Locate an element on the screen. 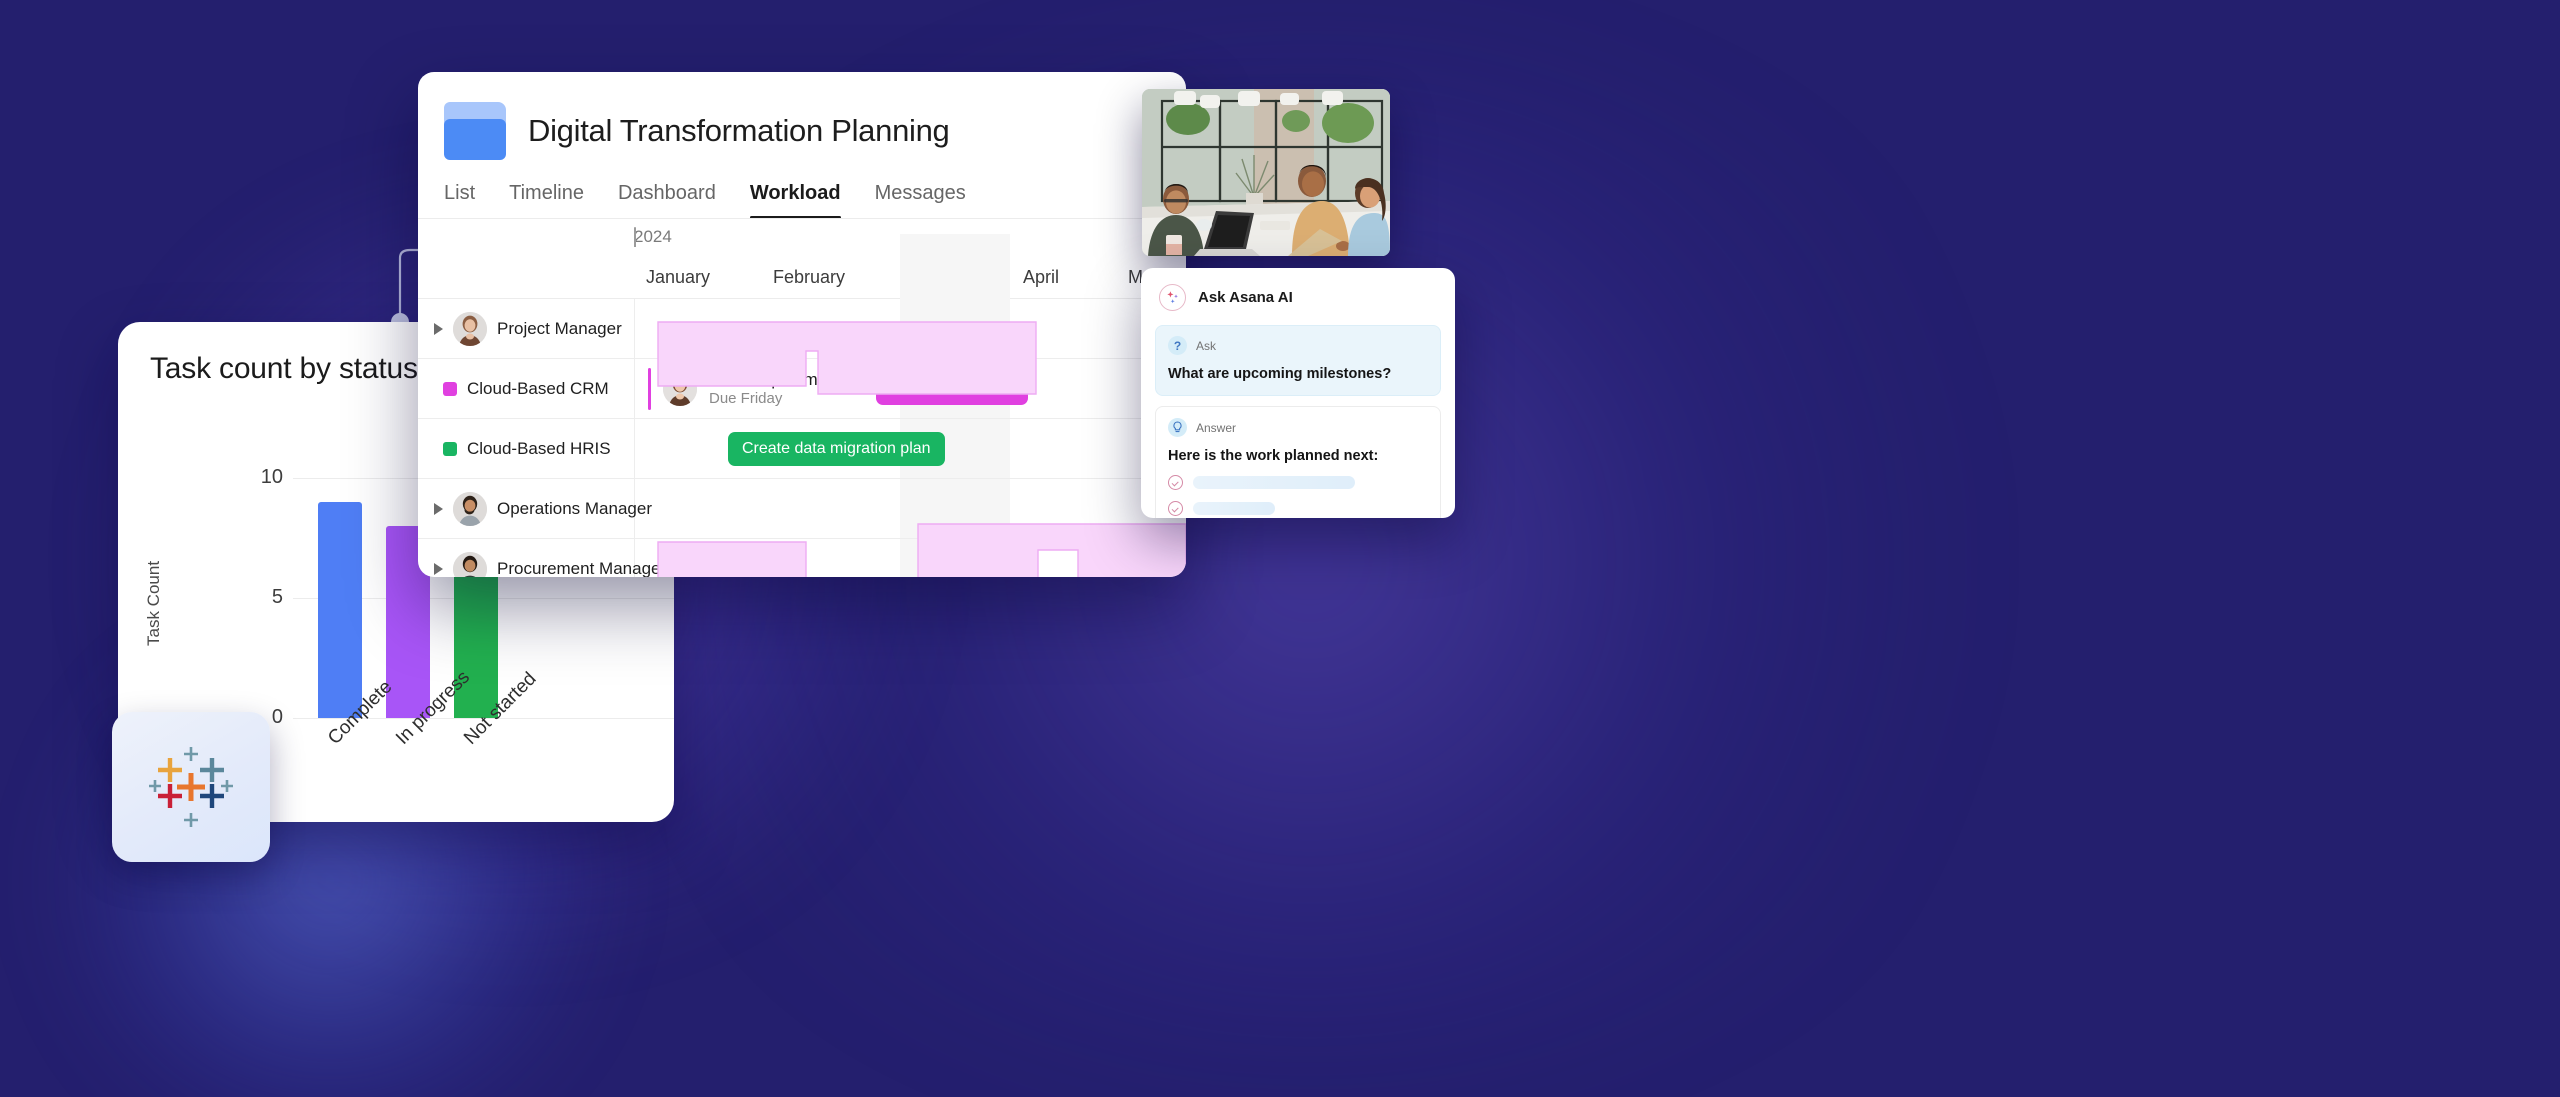 Image resolution: width=2560 pixels, height=1097 pixels. project-header: Digital Transformation Planning is located at coordinates (802, 116).